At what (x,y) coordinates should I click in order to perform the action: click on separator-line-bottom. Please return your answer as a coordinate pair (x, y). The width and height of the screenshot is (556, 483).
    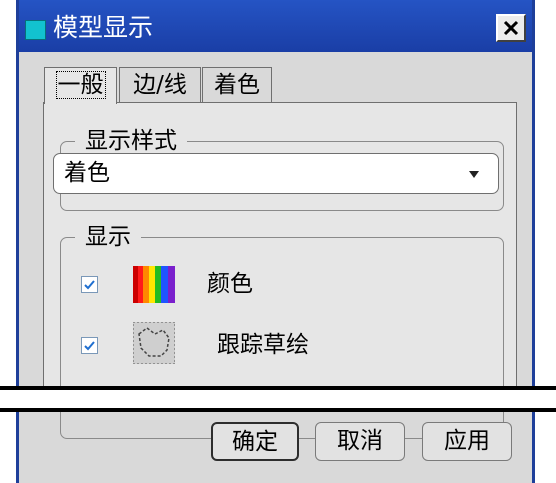
    Looking at the image, I should click on (278, 410).